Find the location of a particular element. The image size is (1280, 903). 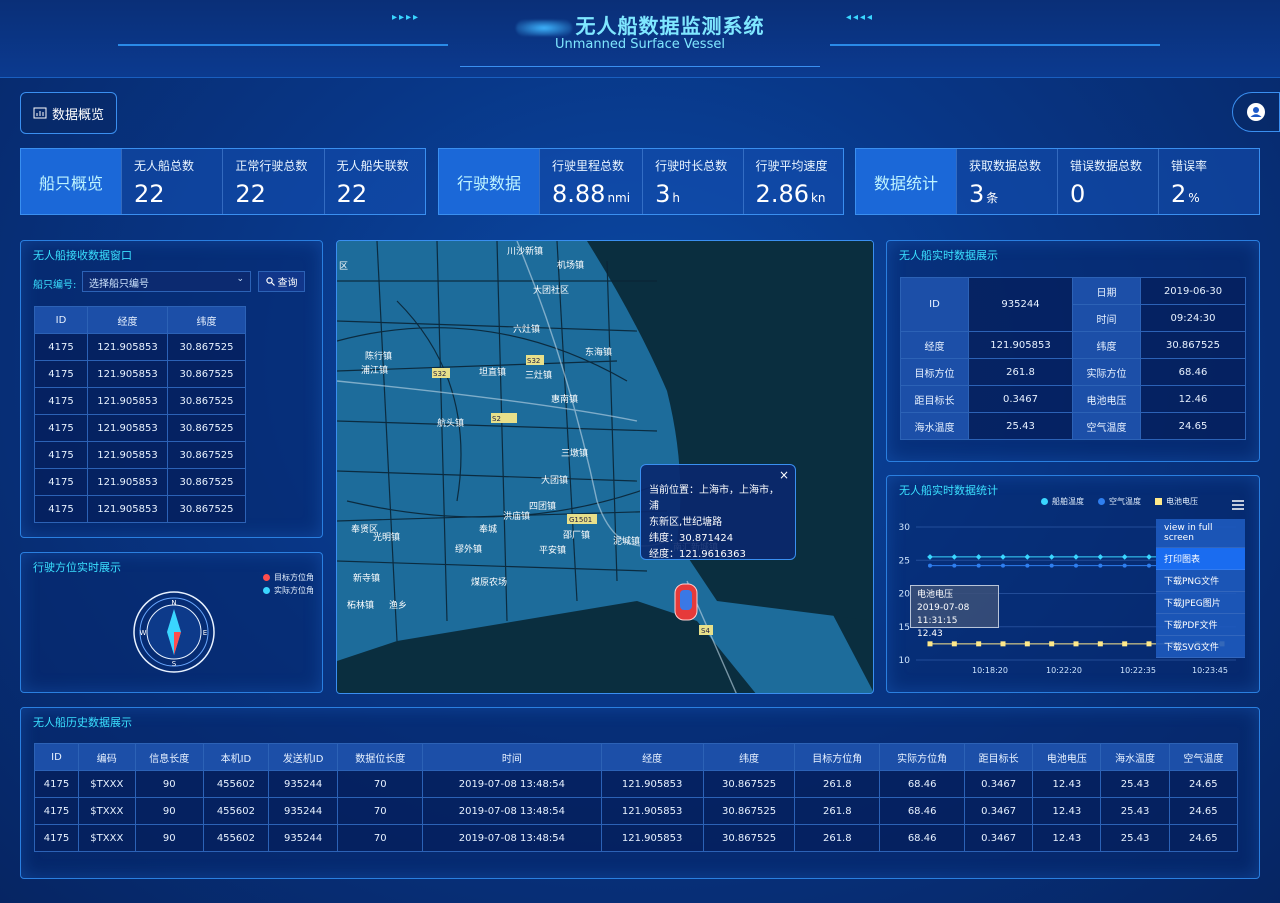

col-header: 纬度 is located at coordinates (749, 757).